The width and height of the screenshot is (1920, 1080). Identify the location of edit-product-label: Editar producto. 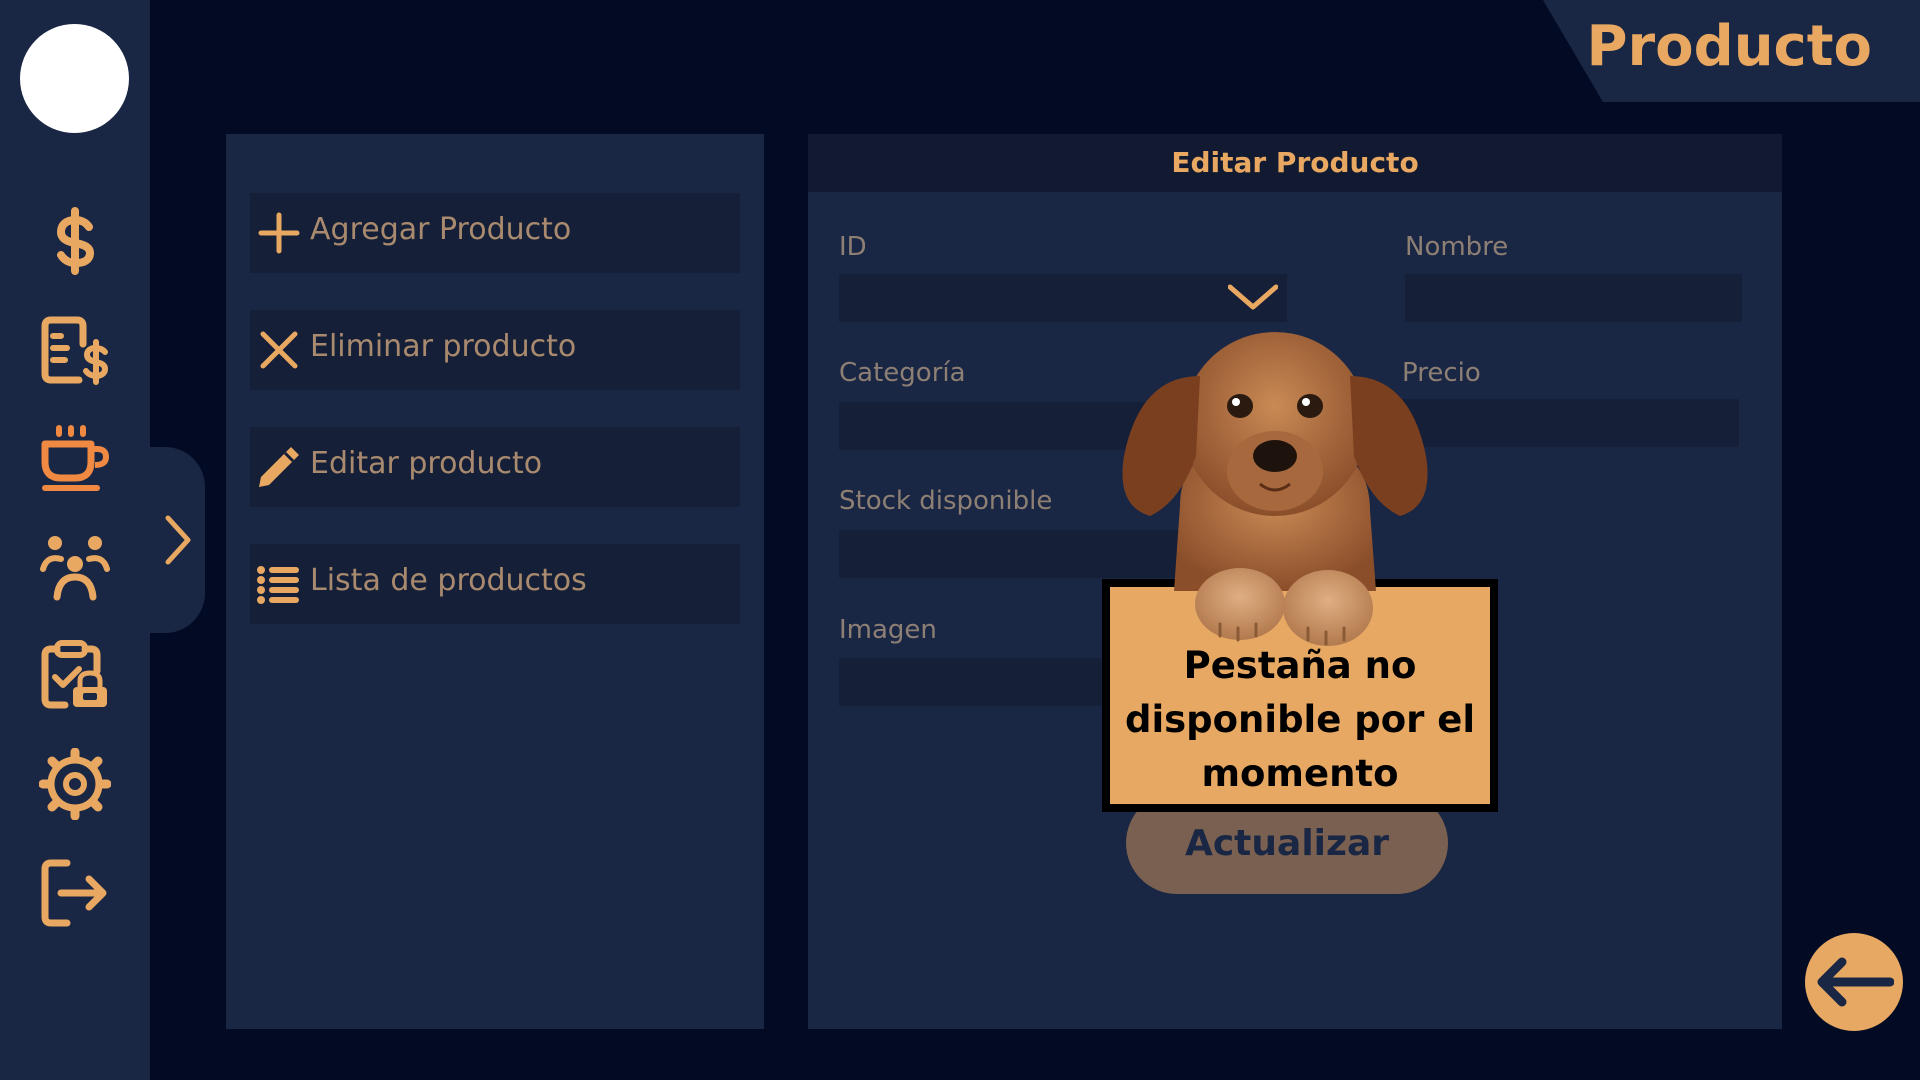
(426, 463).